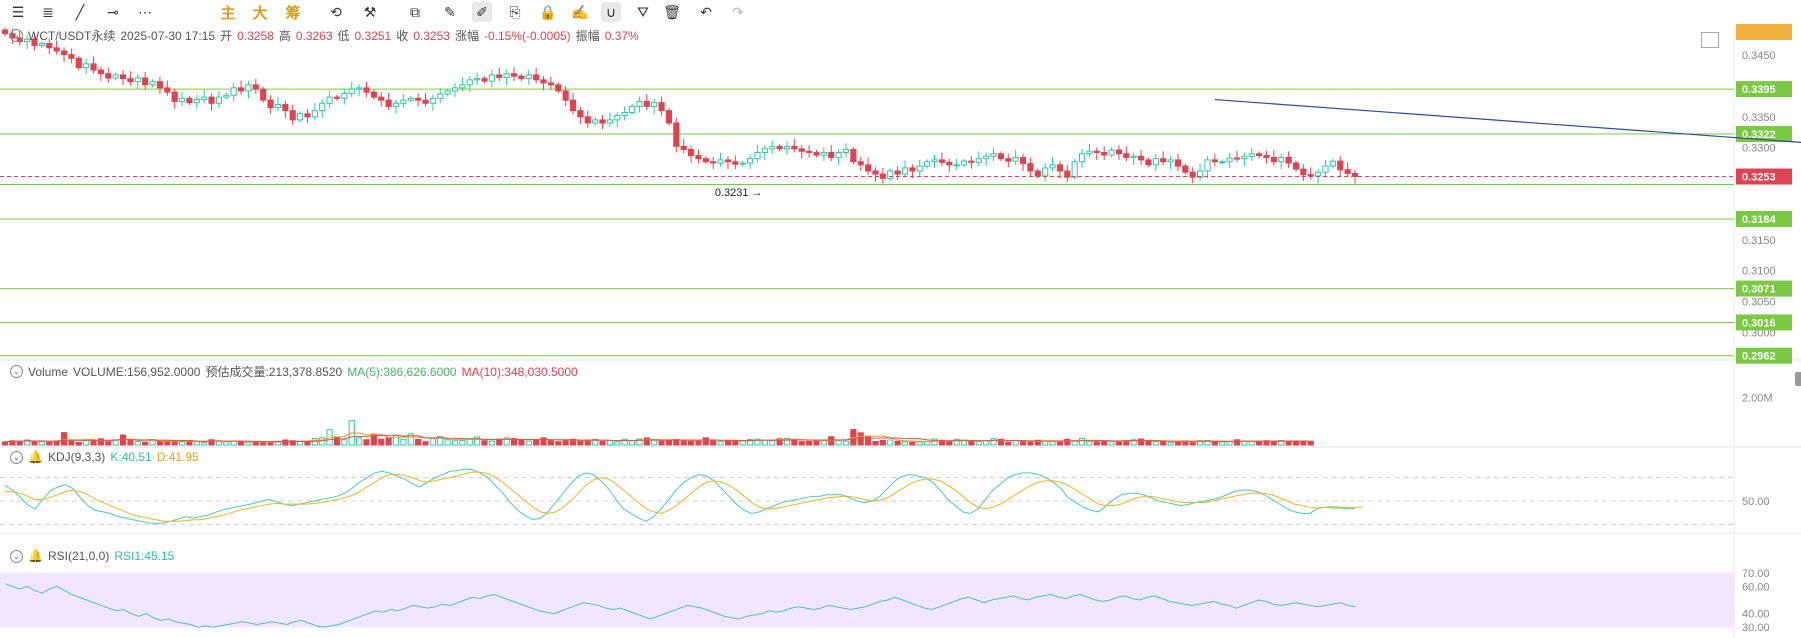  Describe the element at coordinates (900, 12) in the screenshot. I see `toolbar: ☰ ≣ ╱ ⊸ ⋯ 主大筹 ⟲ ⚒ ⧉ ✎ ✐ ⎘ 🔒 ✍ ∪ ⛛ 🗑 ↶ ↷` at that location.